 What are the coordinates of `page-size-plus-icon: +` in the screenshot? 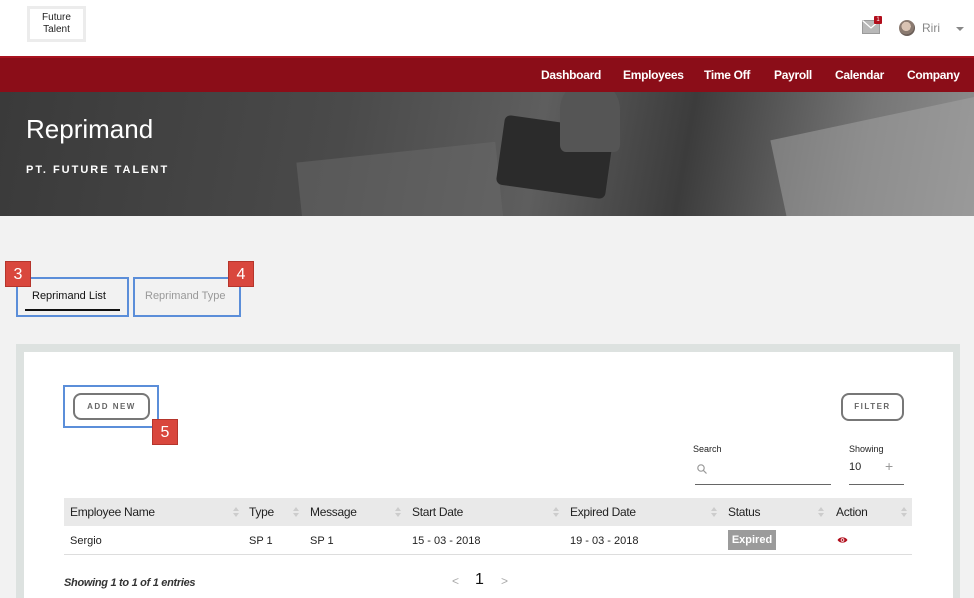 It's located at (889, 466).